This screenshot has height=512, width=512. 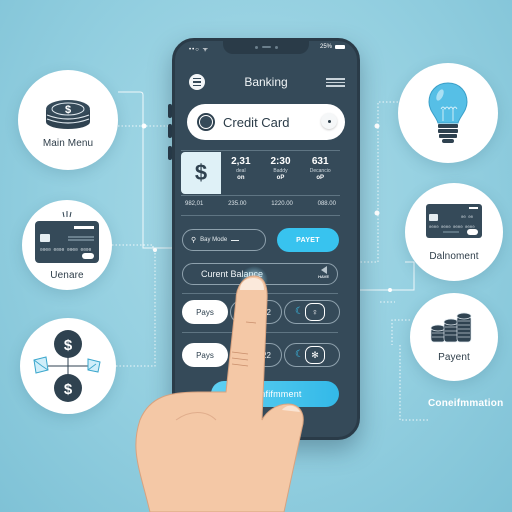 I want to click on pay-toggle: ☾ ♀, so click(x=312, y=312).